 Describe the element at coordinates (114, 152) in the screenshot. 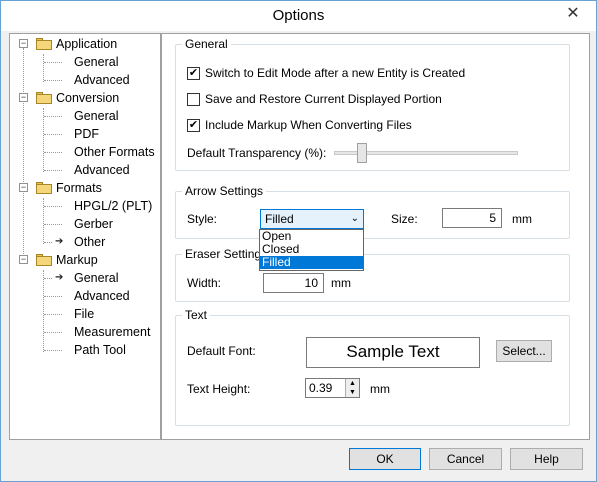

I see `tree-item-conversion-other-formats: Other Formats` at that location.